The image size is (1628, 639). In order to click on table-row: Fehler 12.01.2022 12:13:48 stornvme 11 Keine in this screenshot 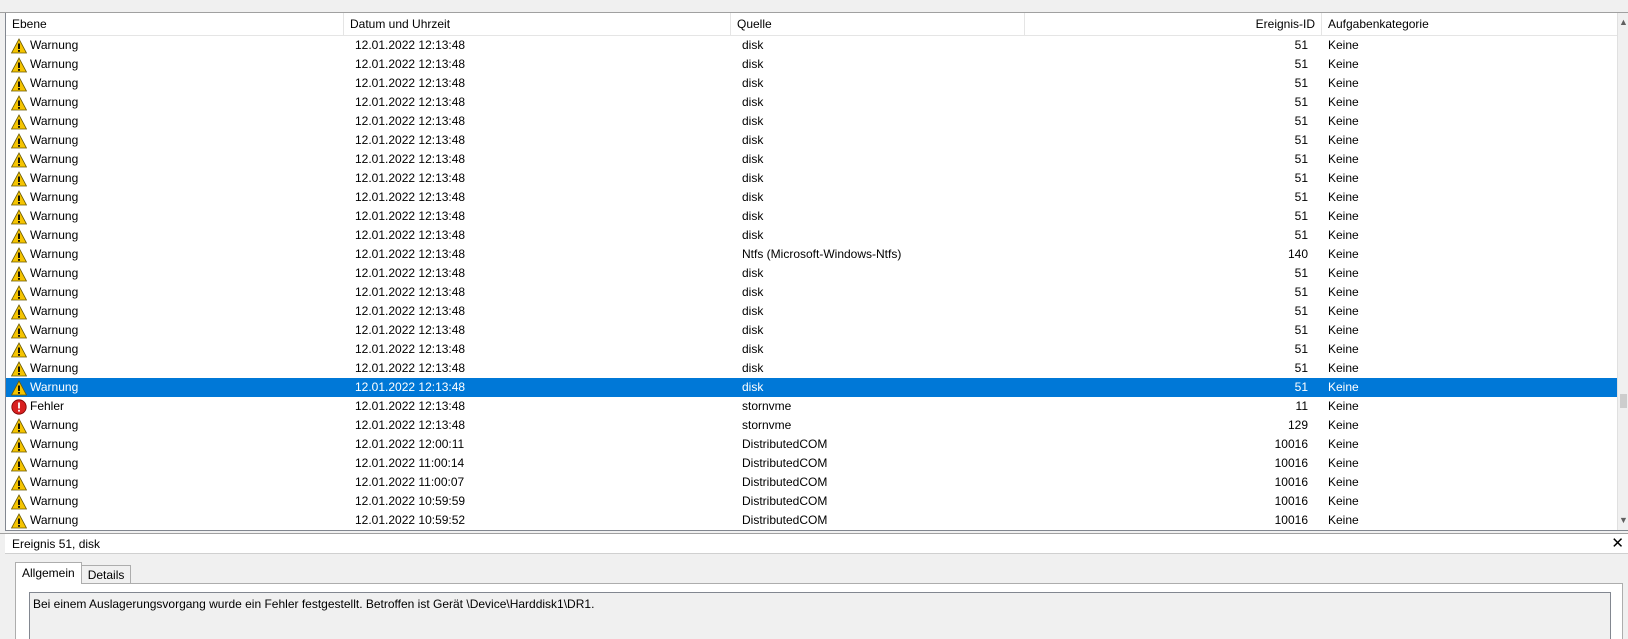, I will do `click(814, 406)`.